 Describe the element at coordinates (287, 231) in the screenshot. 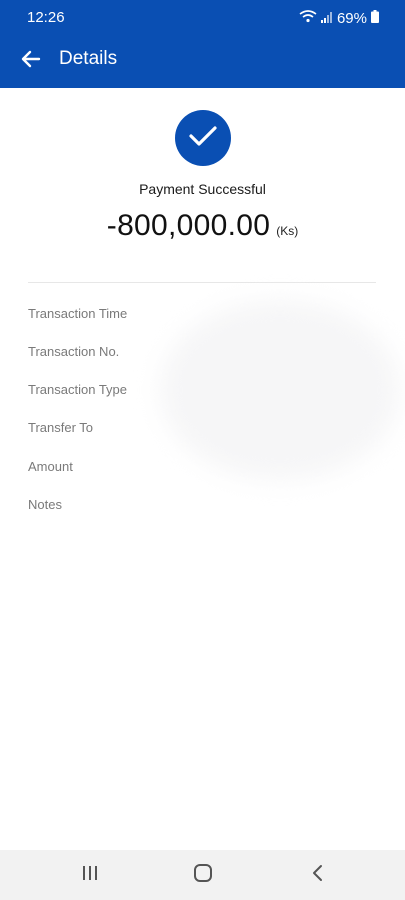

I see `amount-currency: (Ks)` at that location.